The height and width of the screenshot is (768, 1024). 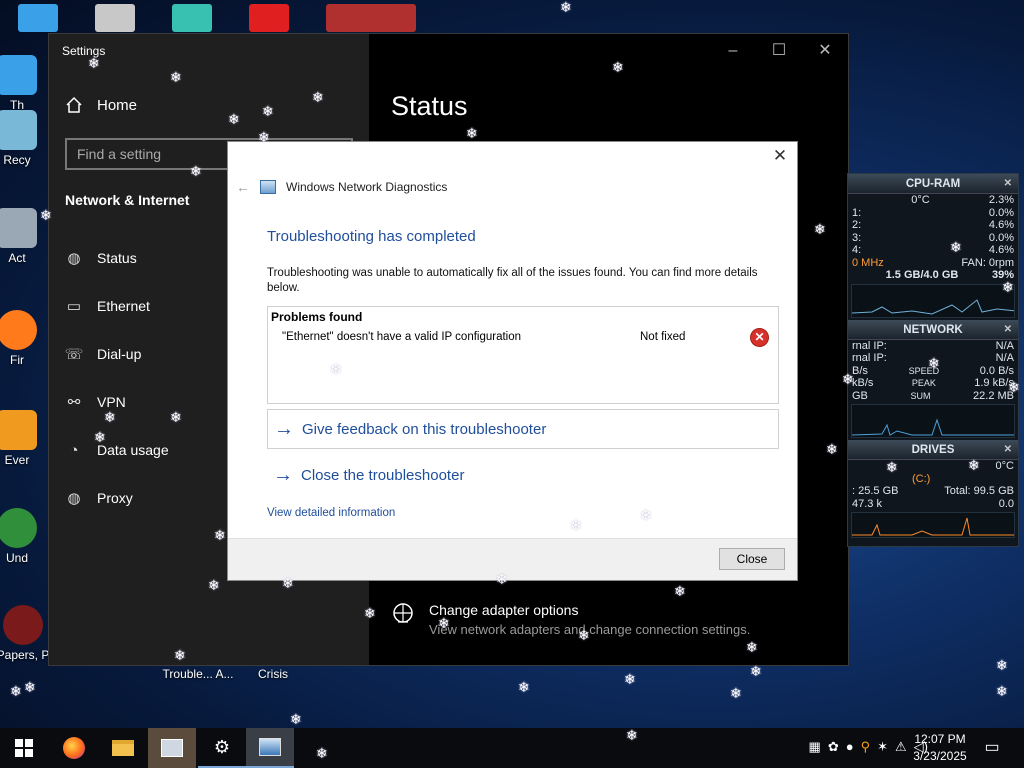 I want to click on taskbar-firefox, so click(x=74, y=748).